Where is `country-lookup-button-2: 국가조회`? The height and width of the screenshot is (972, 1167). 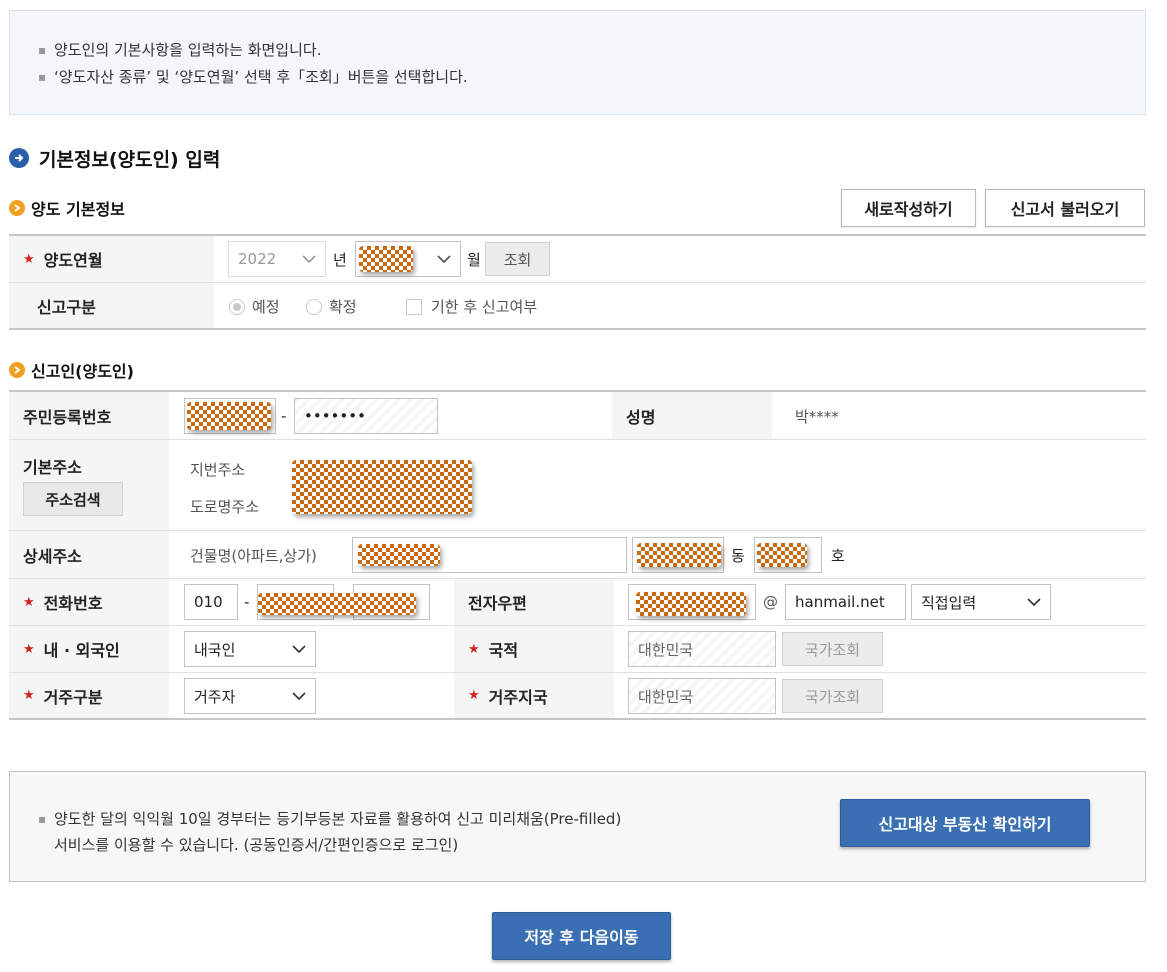 country-lookup-button-2: 국가조회 is located at coordinates (832, 696).